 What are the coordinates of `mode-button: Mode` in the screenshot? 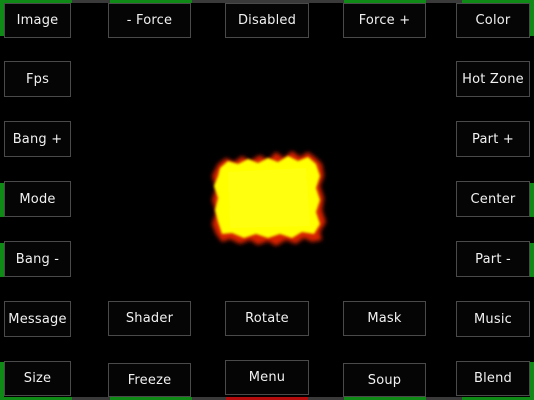 It's located at (37, 199).